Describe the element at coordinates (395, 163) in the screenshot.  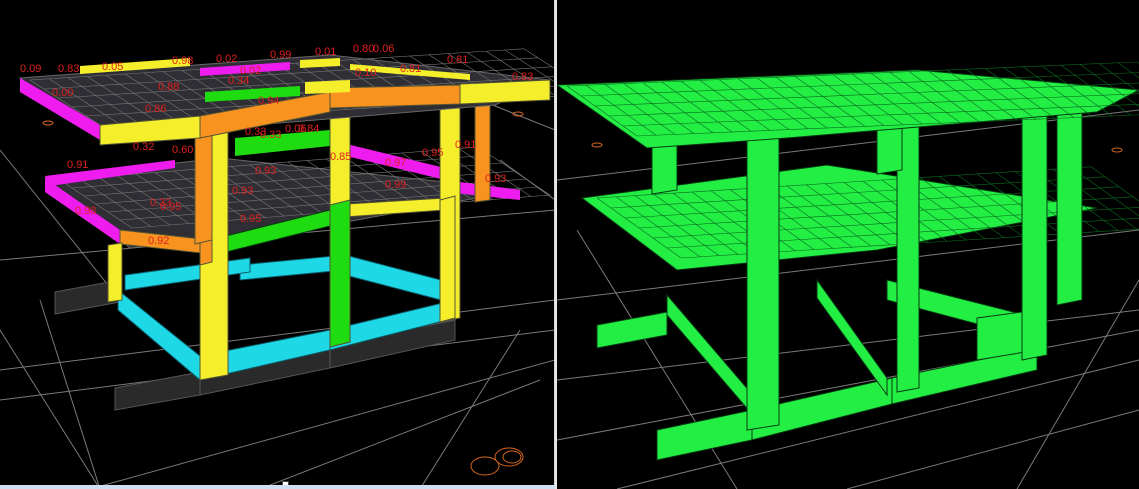
I see `stress-ratio-label: 0.97` at that location.